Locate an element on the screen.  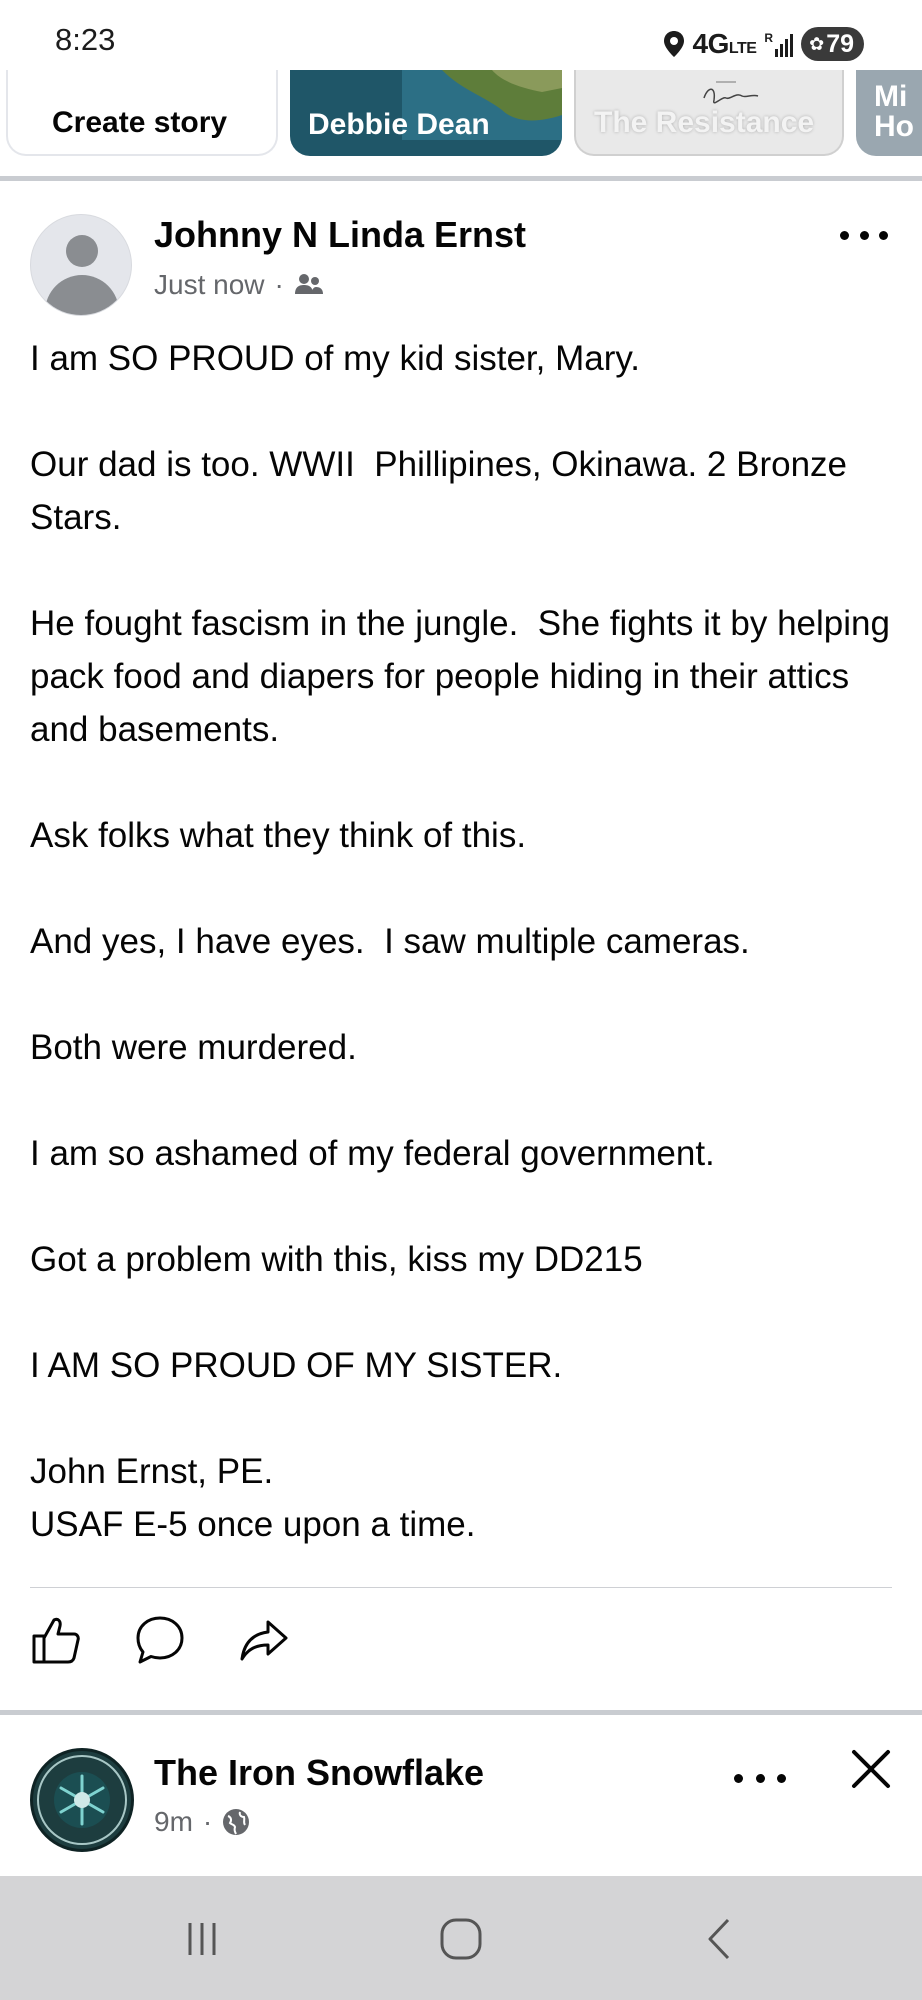
battery-indicator: ✿ 79 is located at coordinates (832, 44).